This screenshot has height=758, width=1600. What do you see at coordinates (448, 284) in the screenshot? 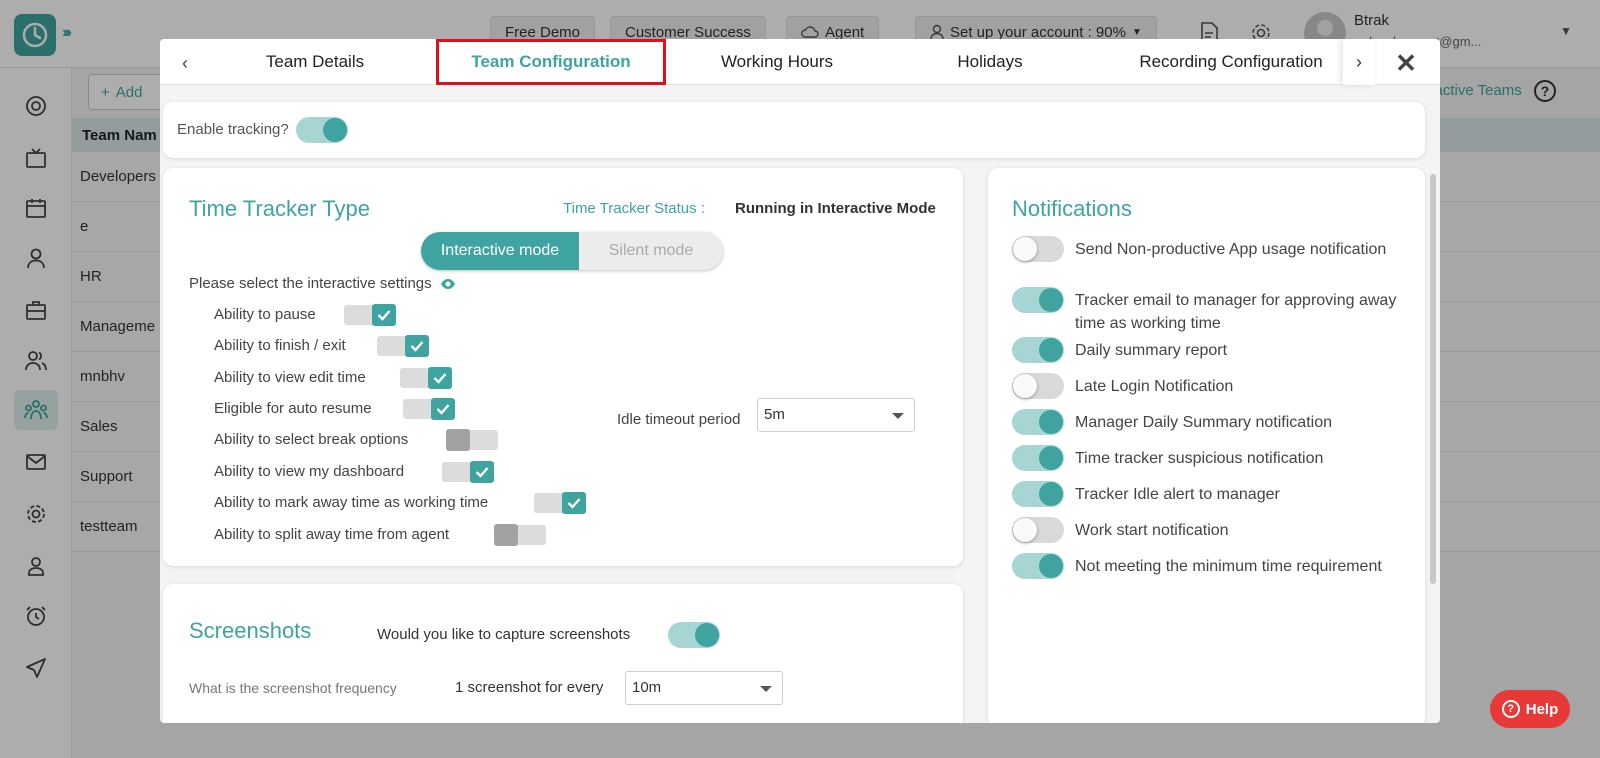
I see `eye-icon` at bounding box center [448, 284].